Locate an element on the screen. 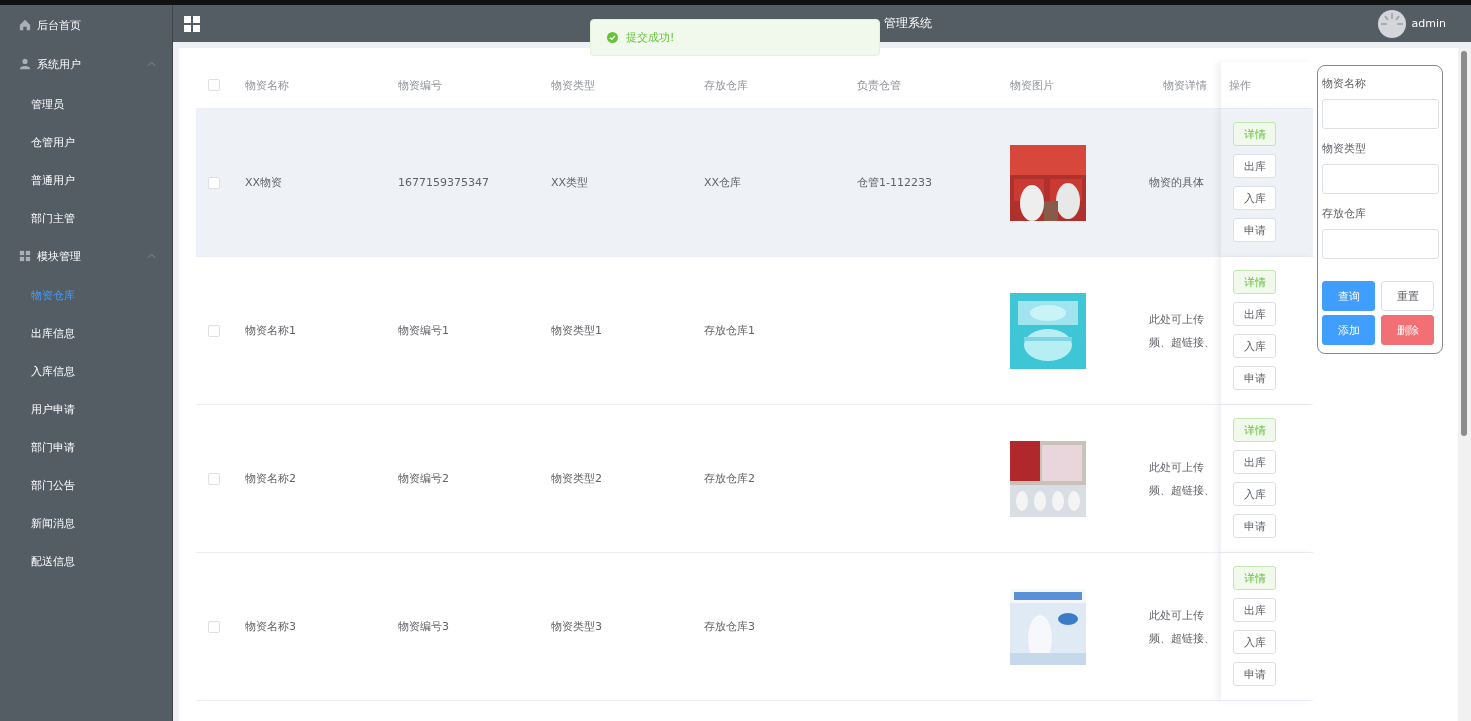 This screenshot has width=1471, height=721. avatar-icon is located at coordinates (1391, 23).